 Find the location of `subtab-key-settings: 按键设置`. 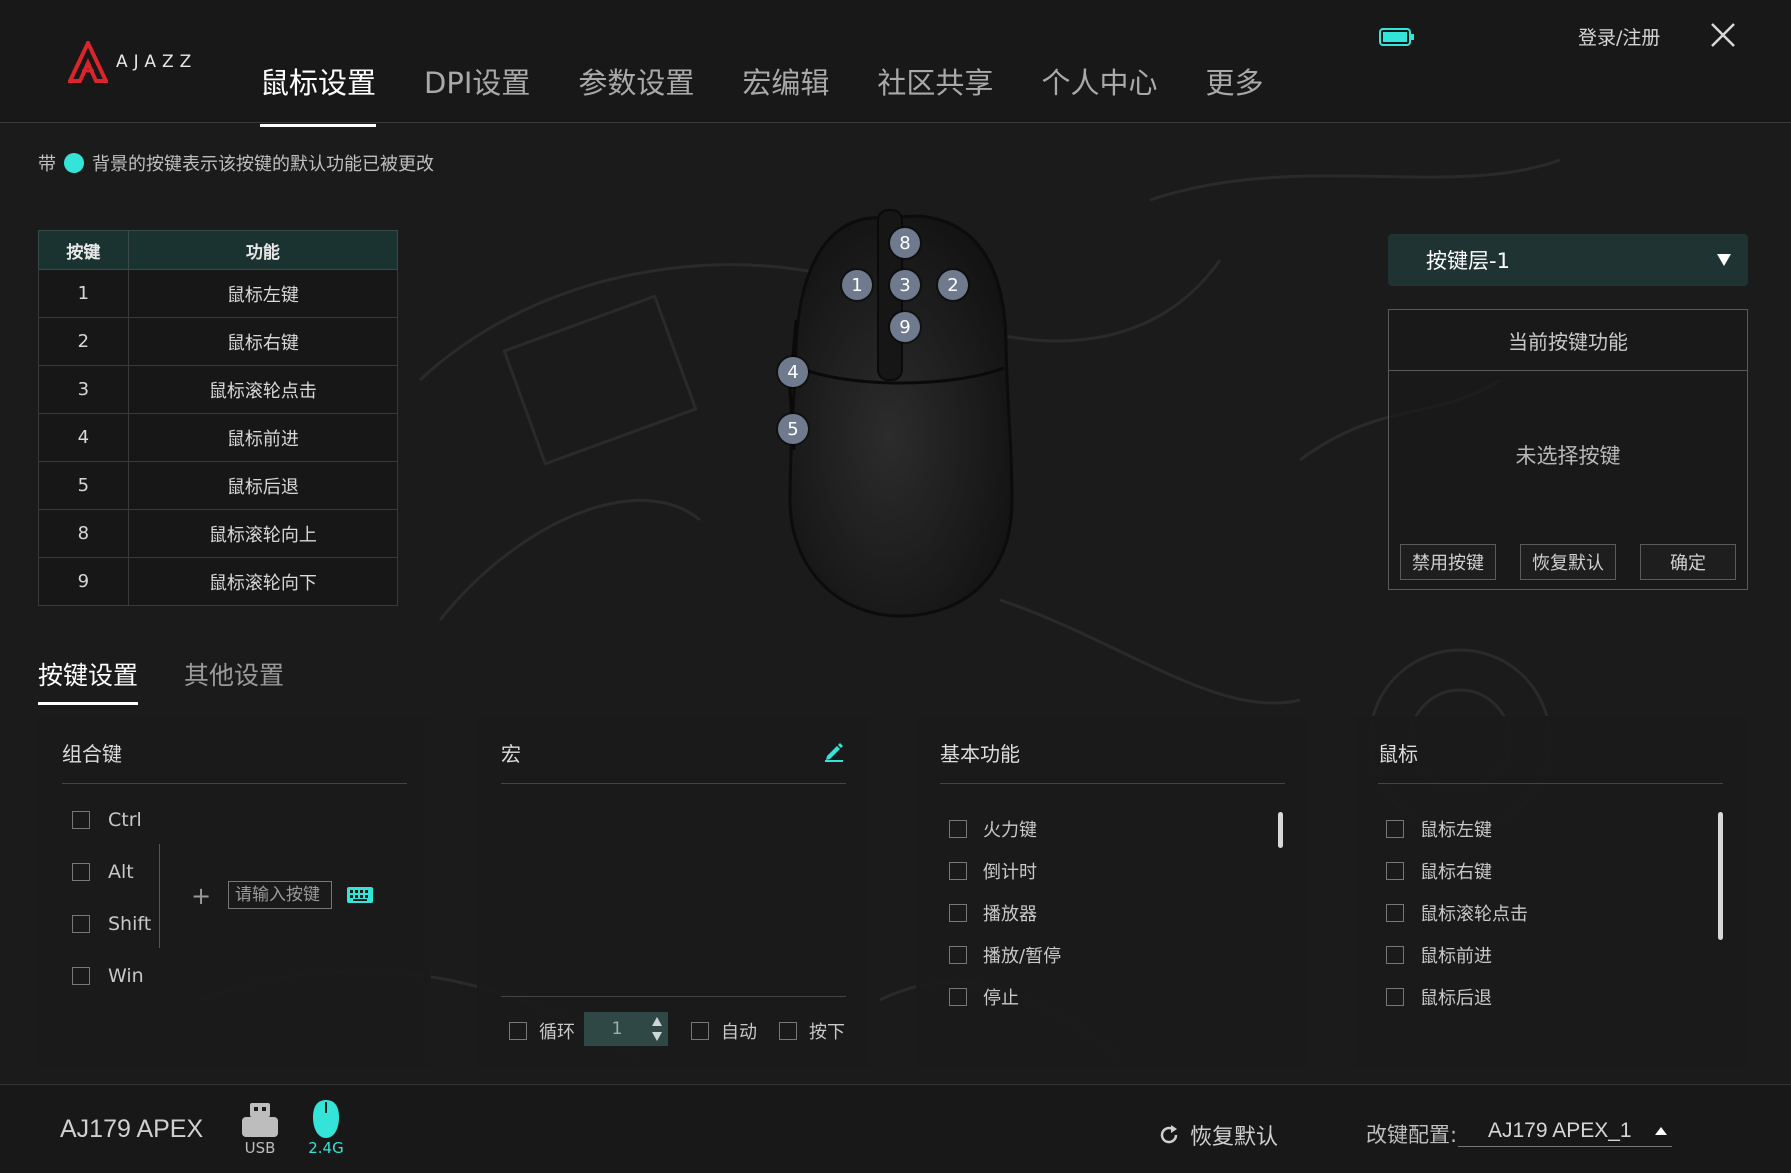

subtab-key-settings: 按键设置 is located at coordinates (88, 680).